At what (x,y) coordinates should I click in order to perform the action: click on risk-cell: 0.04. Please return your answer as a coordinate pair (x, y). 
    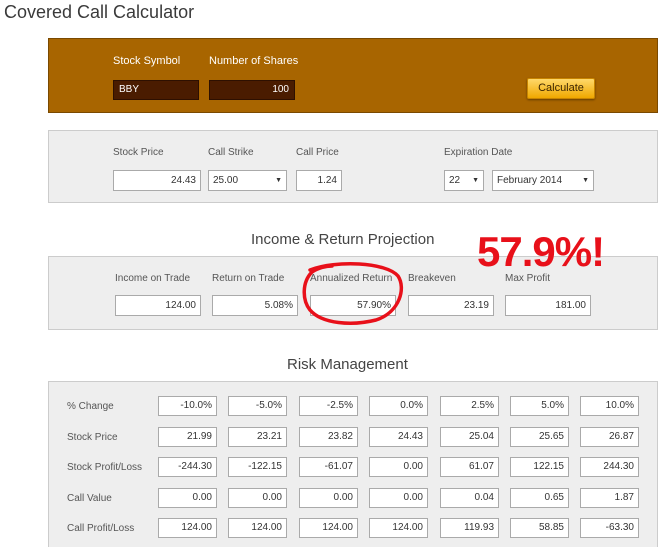
    Looking at the image, I should click on (469, 498).